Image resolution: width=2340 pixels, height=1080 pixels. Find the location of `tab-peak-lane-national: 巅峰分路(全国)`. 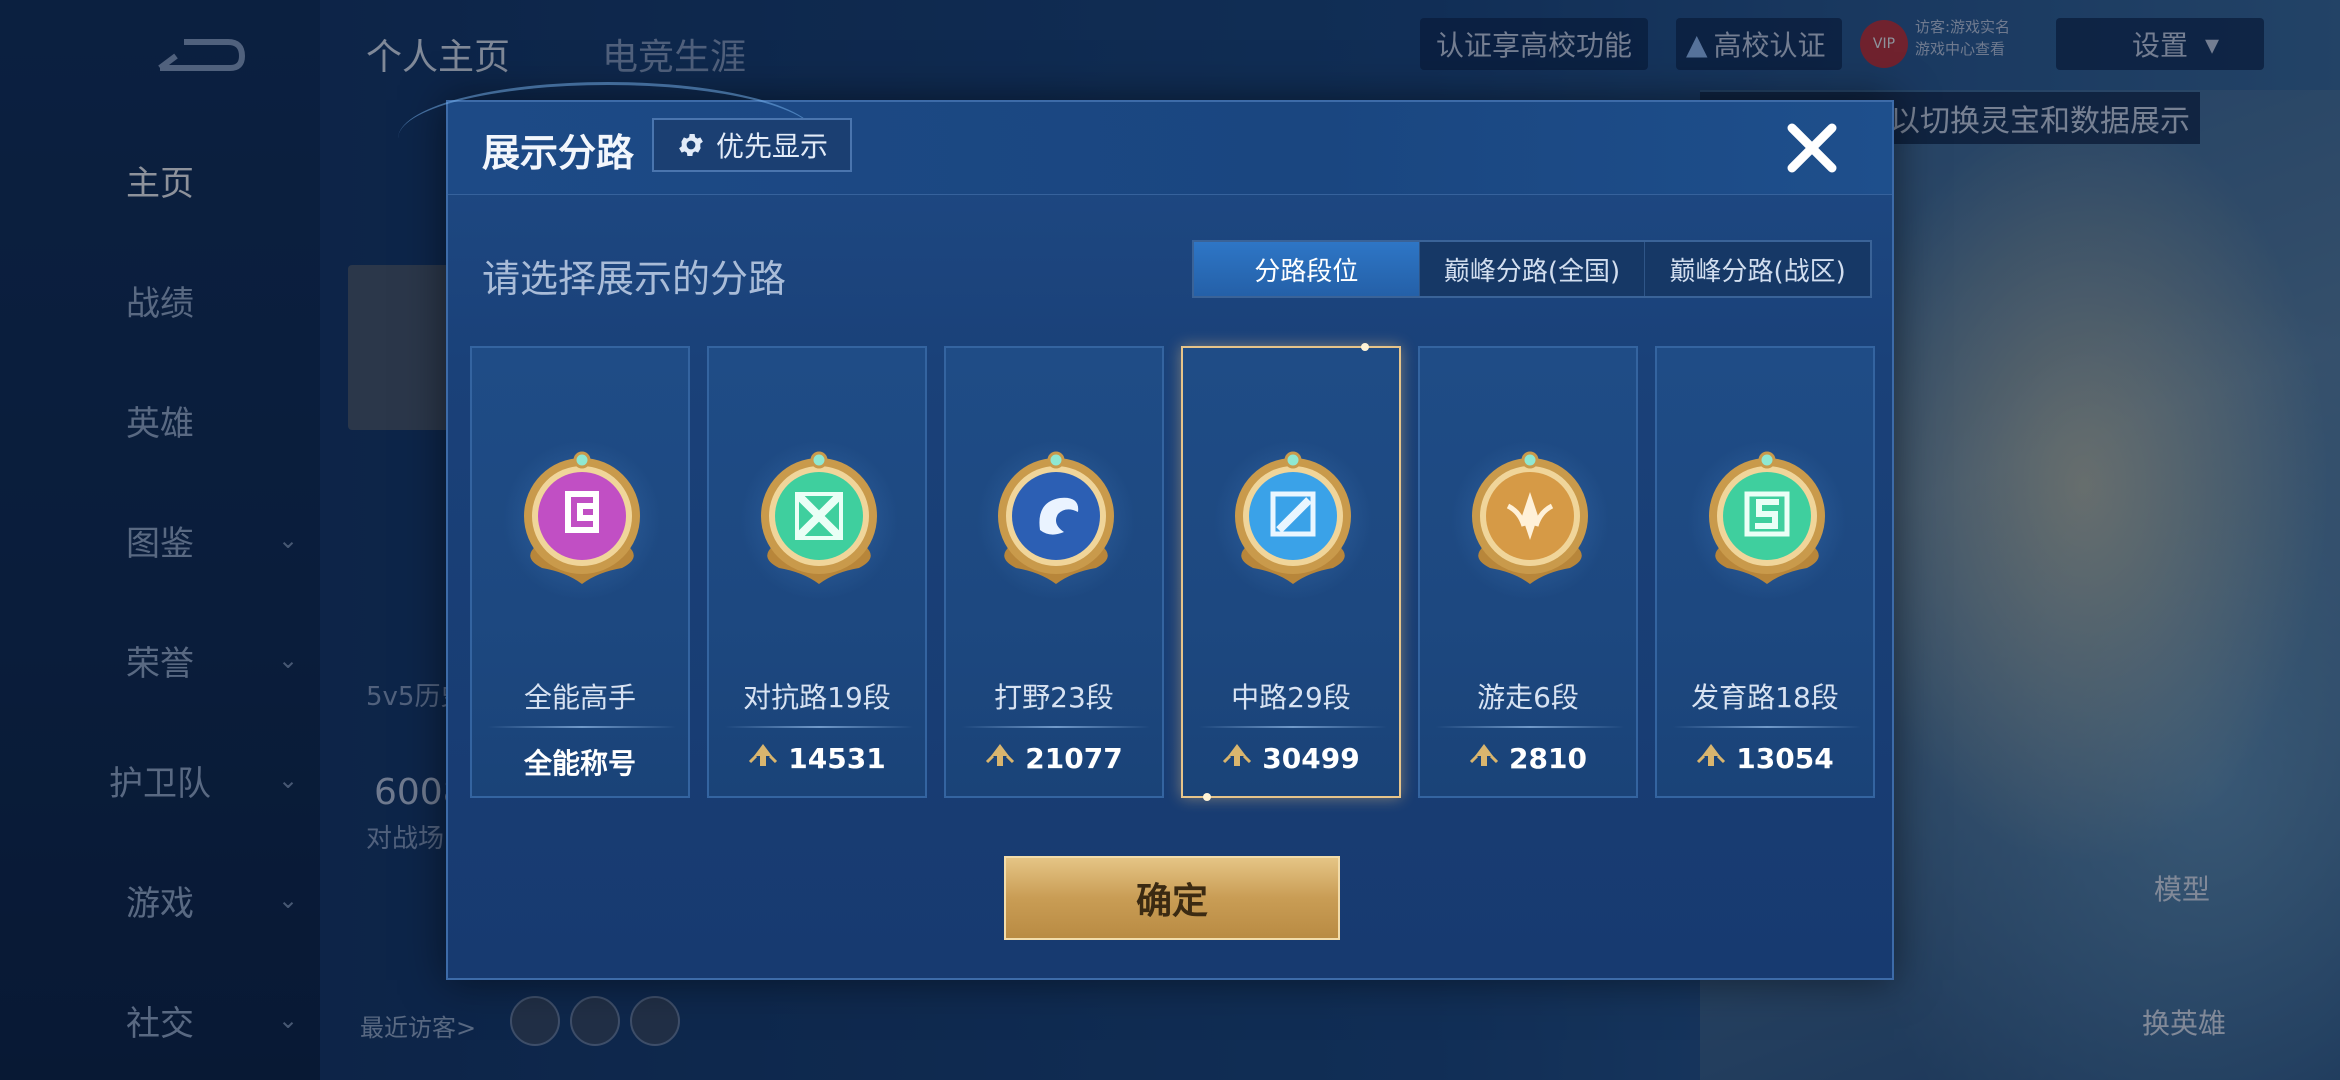

tab-peak-lane-national: 巅峰分路(全国) is located at coordinates (1533, 269).